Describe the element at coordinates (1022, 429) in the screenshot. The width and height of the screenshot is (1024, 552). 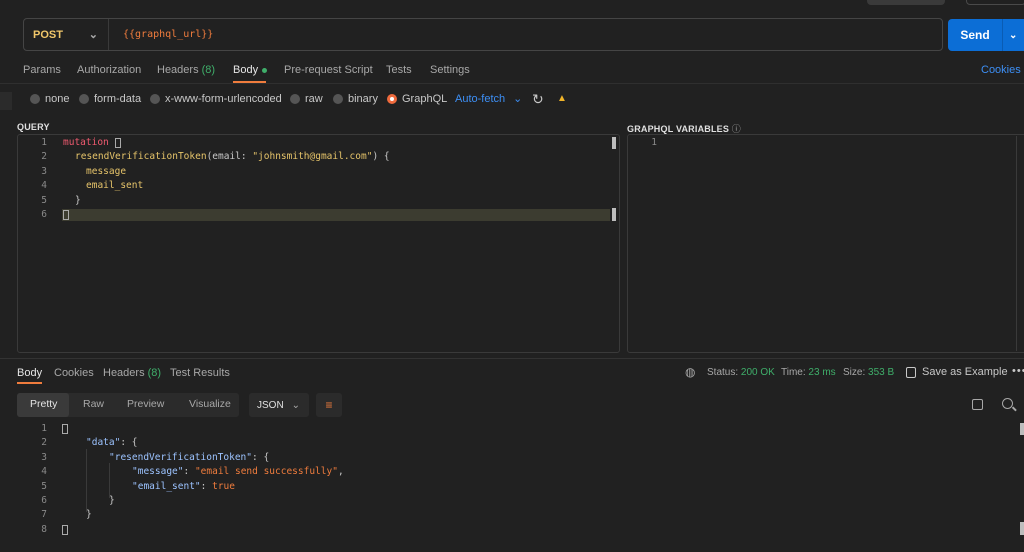
I see `response-scrollbar-top` at that location.